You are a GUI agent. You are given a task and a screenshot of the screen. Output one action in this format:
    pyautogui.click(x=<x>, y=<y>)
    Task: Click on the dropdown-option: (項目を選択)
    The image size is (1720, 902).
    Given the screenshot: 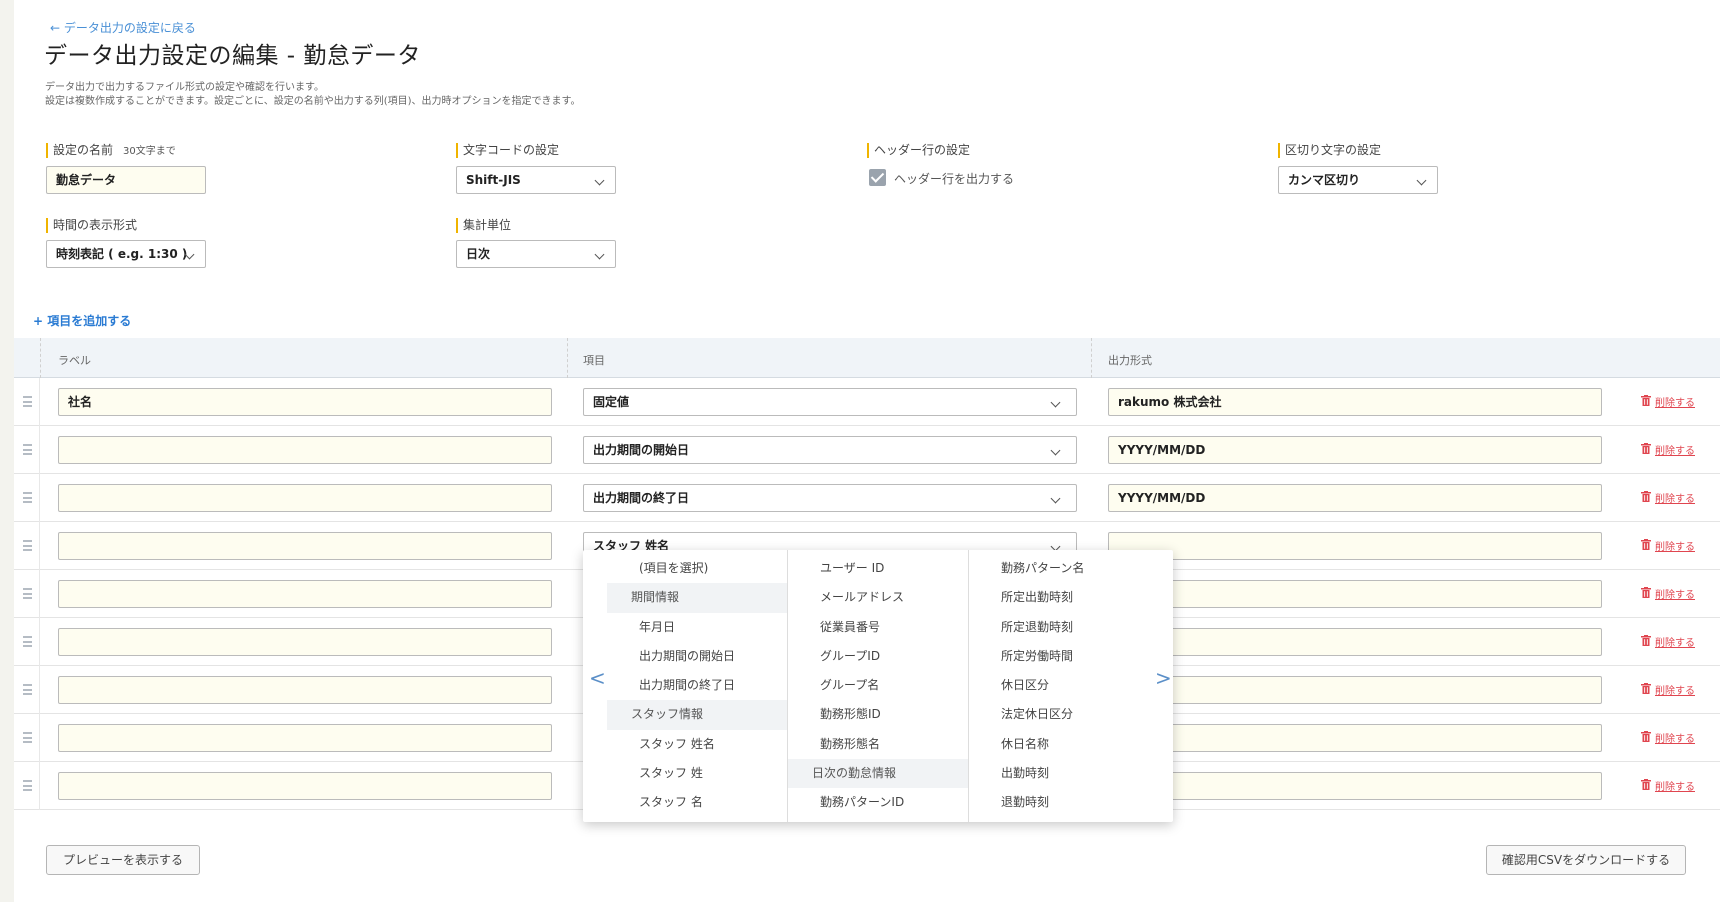 What is the action you would take?
    pyautogui.click(x=697, y=568)
    